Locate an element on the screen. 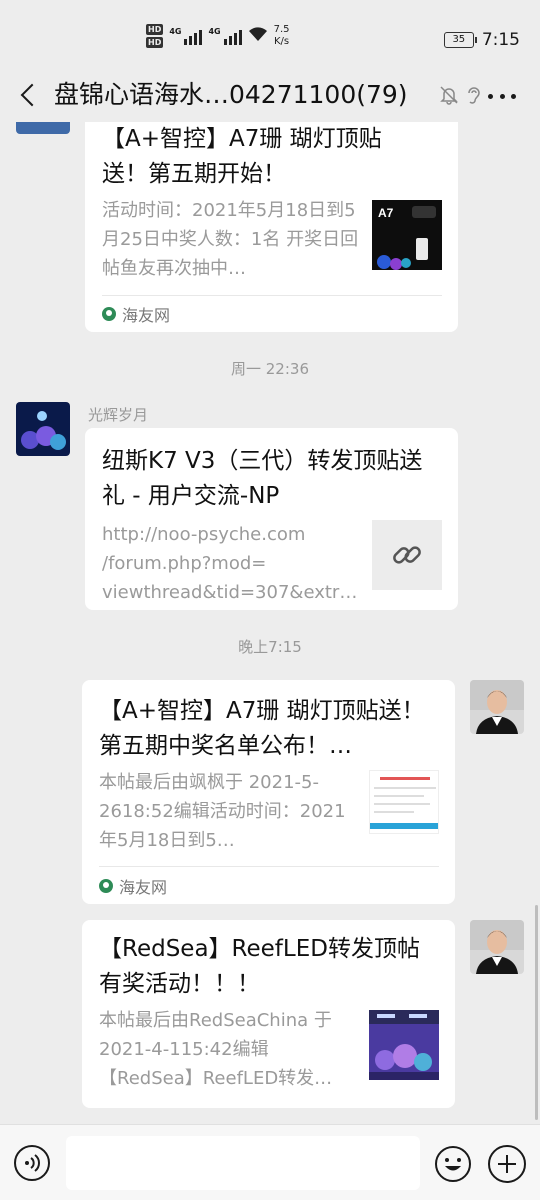  card-thumbnail: A7 is located at coordinates (407, 235).